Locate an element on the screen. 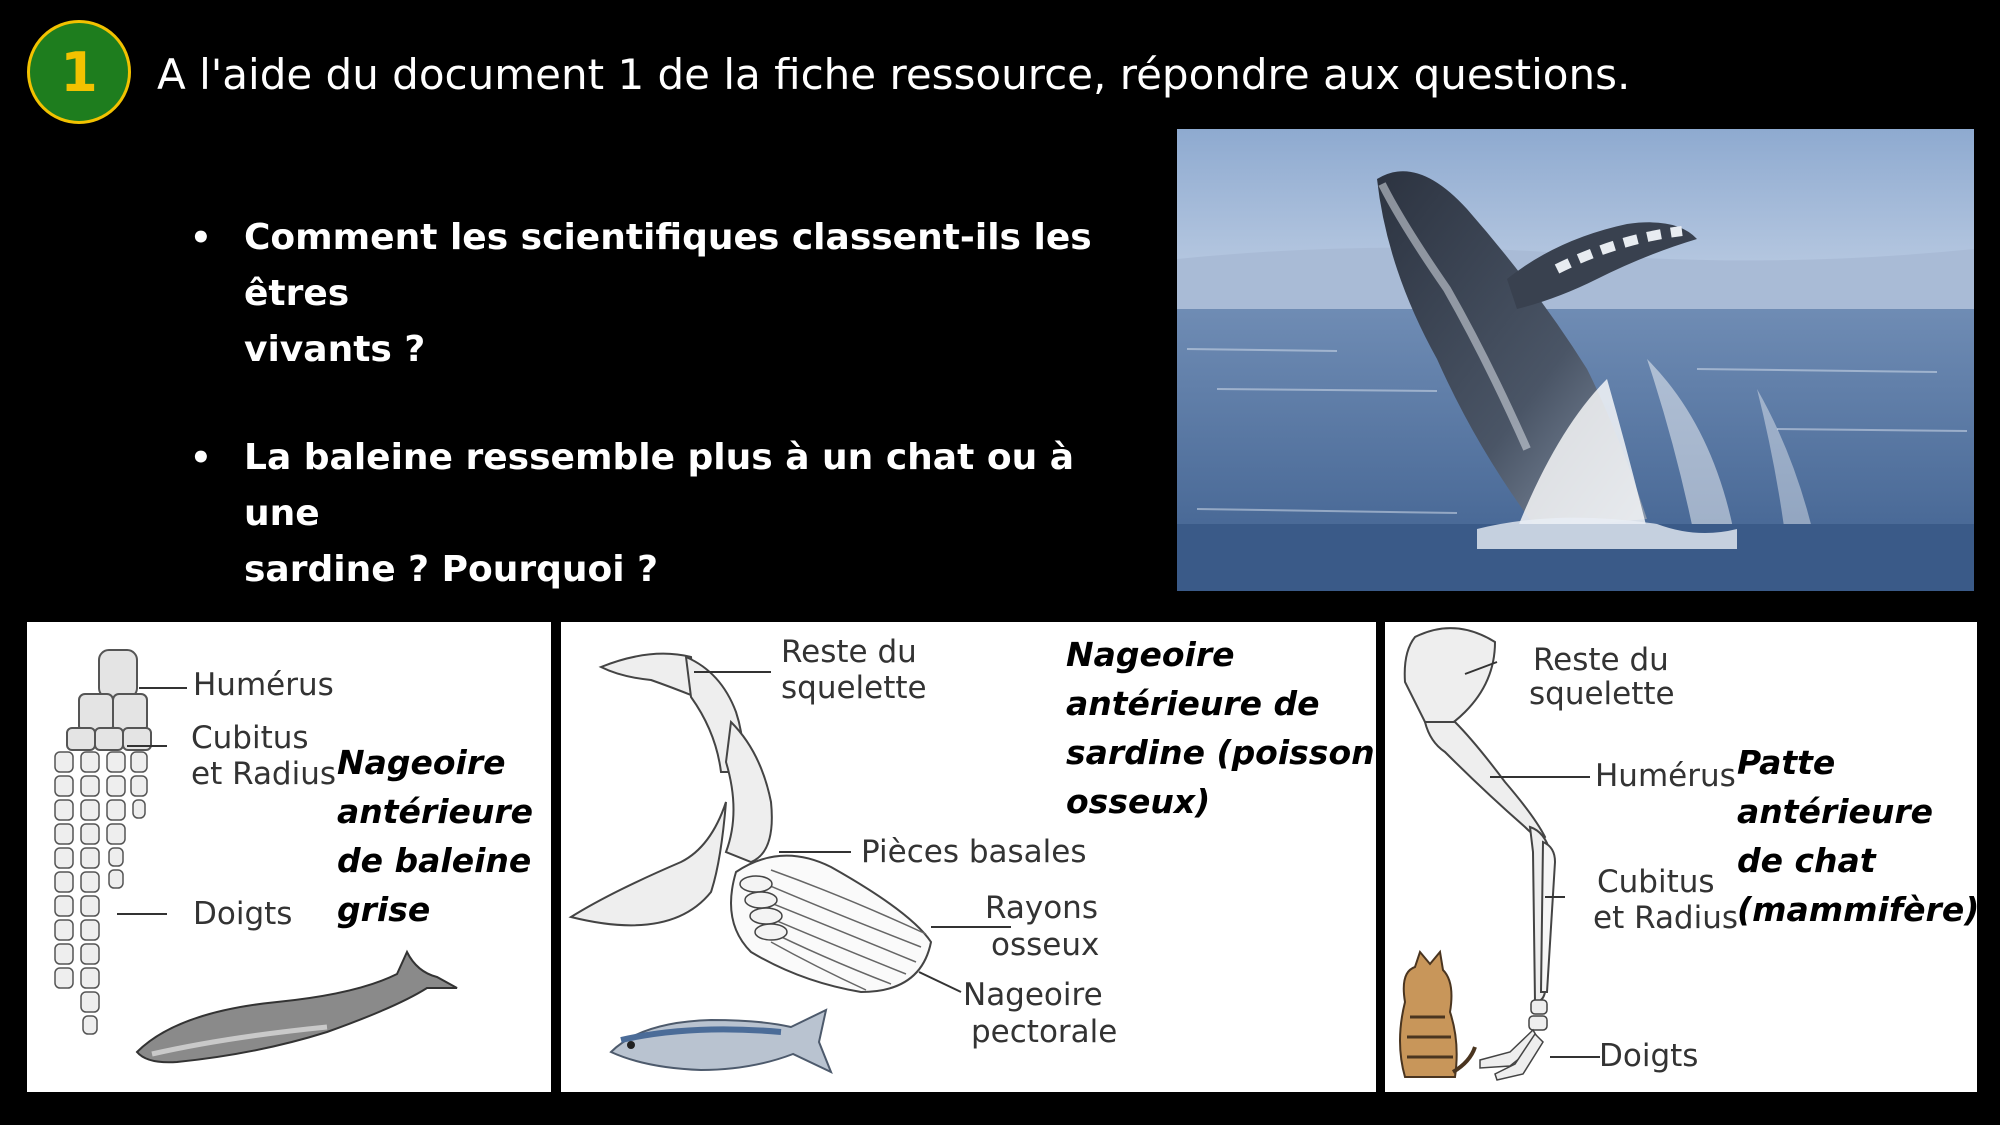  caption-line-4: osseux) is located at coordinates (1138, 801).